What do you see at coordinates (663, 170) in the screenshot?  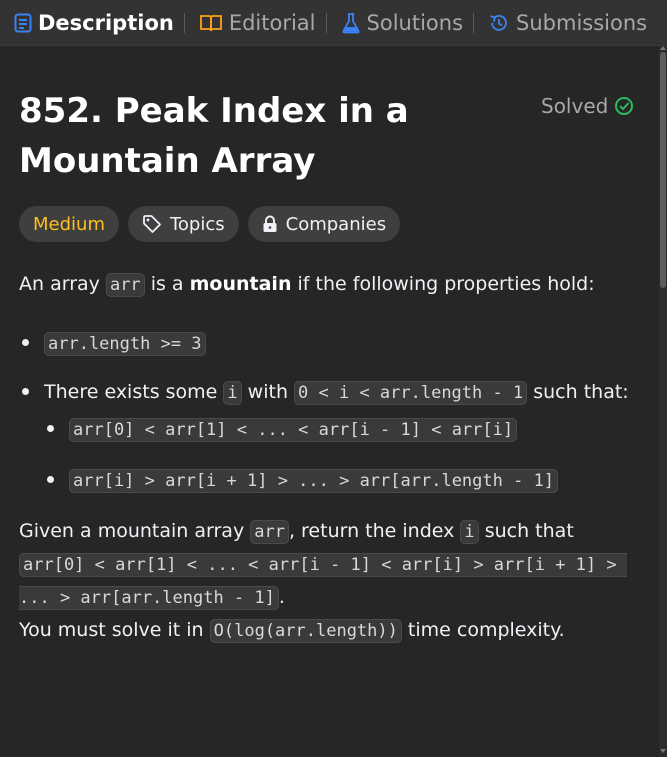 I see `scrollbar-thumb` at bounding box center [663, 170].